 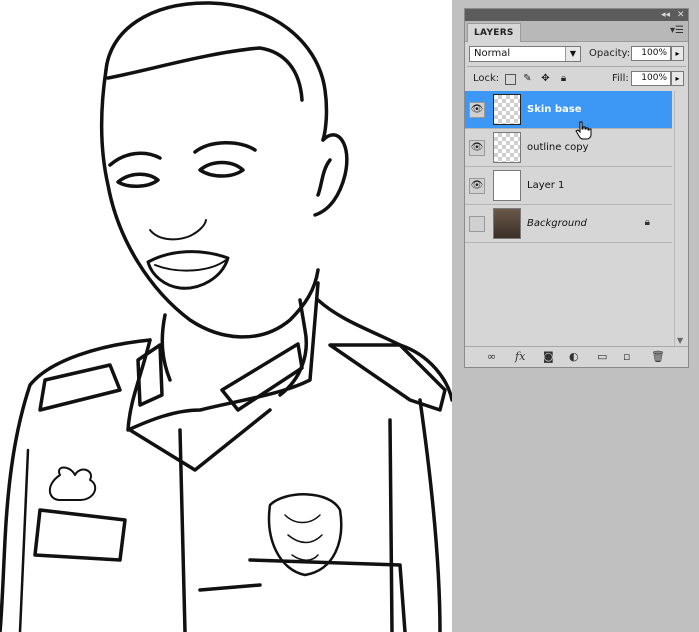 I want to click on layer-name: Layer 1, so click(x=546, y=185).